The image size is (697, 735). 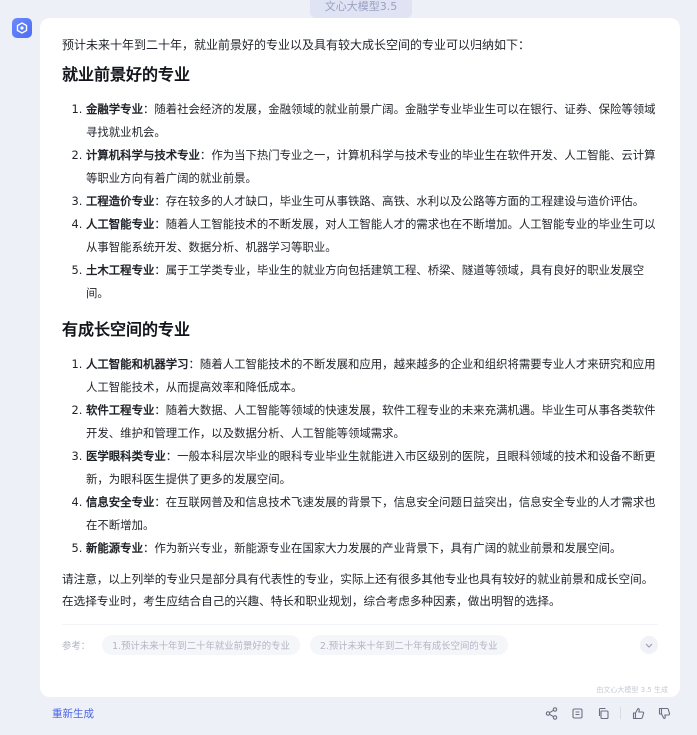 I want to click on action-toolbar, so click(x=607, y=713).